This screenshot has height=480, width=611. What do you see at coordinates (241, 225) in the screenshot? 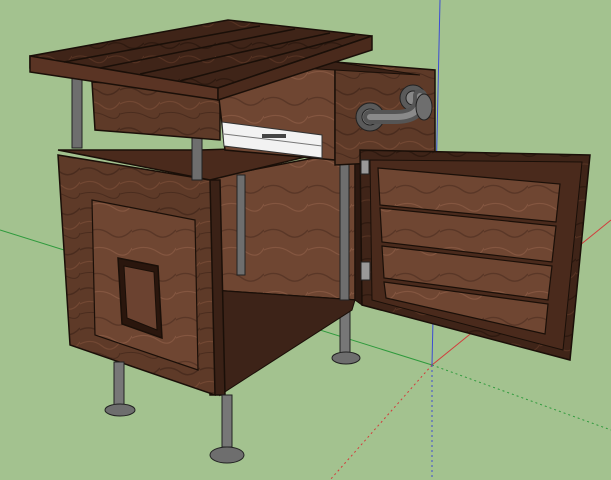
I see `interior-pipe` at bounding box center [241, 225].